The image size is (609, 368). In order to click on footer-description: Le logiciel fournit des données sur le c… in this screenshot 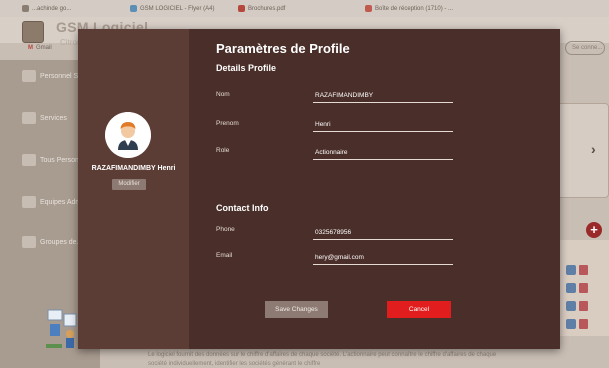, I will do `click(322, 359)`.